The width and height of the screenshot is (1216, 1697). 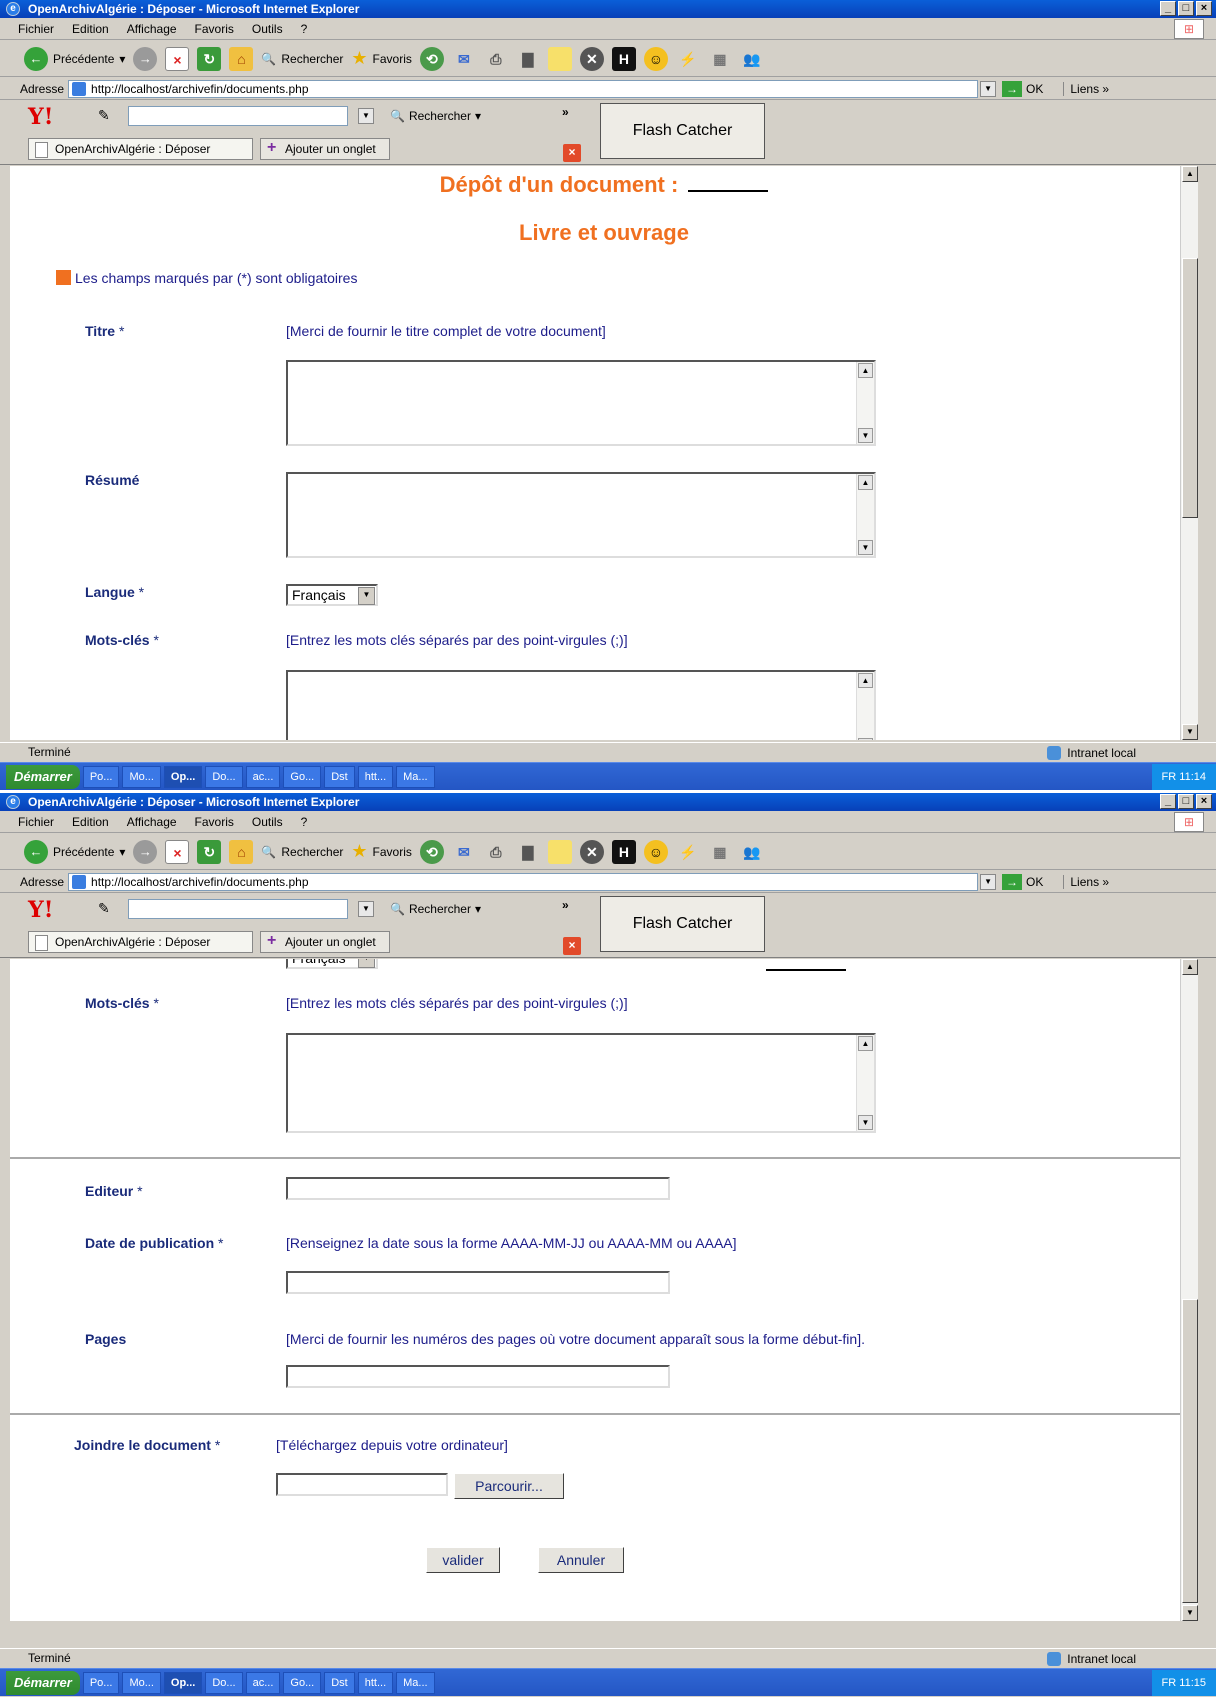 What do you see at coordinates (478, 1188) in the screenshot?
I see `editeur-input` at bounding box center [478, 1188].